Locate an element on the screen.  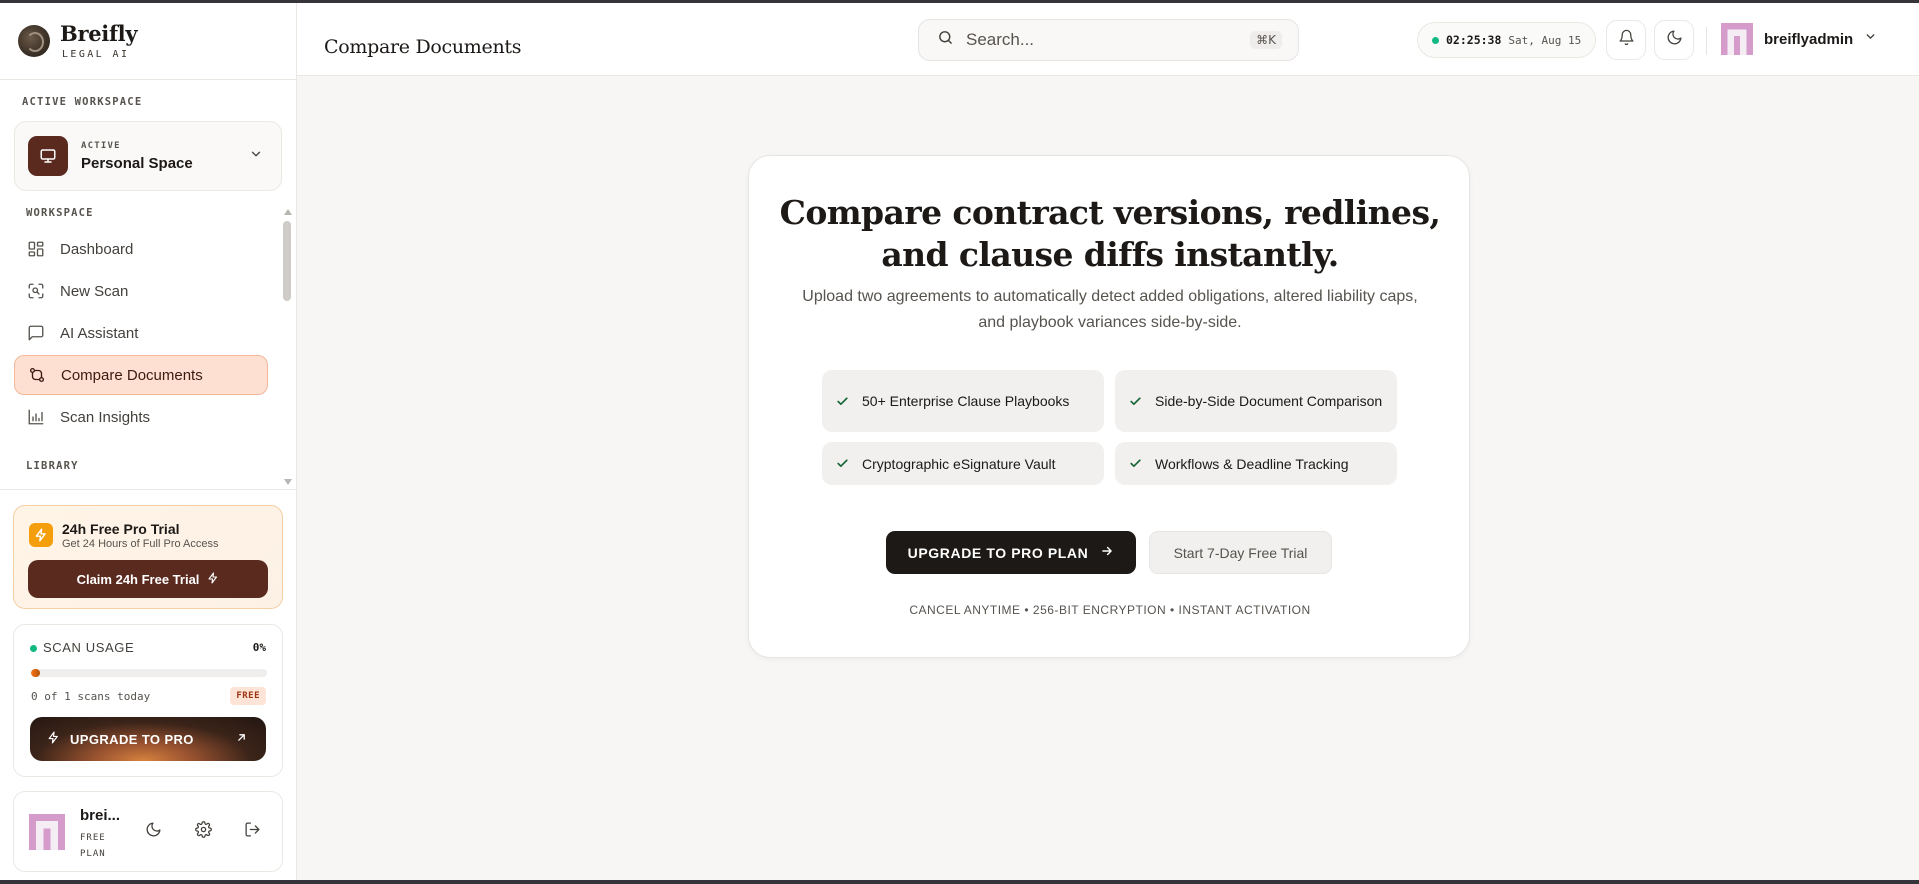
sidebar-item-label: AI Assistant is located at coordinates (99, 333).